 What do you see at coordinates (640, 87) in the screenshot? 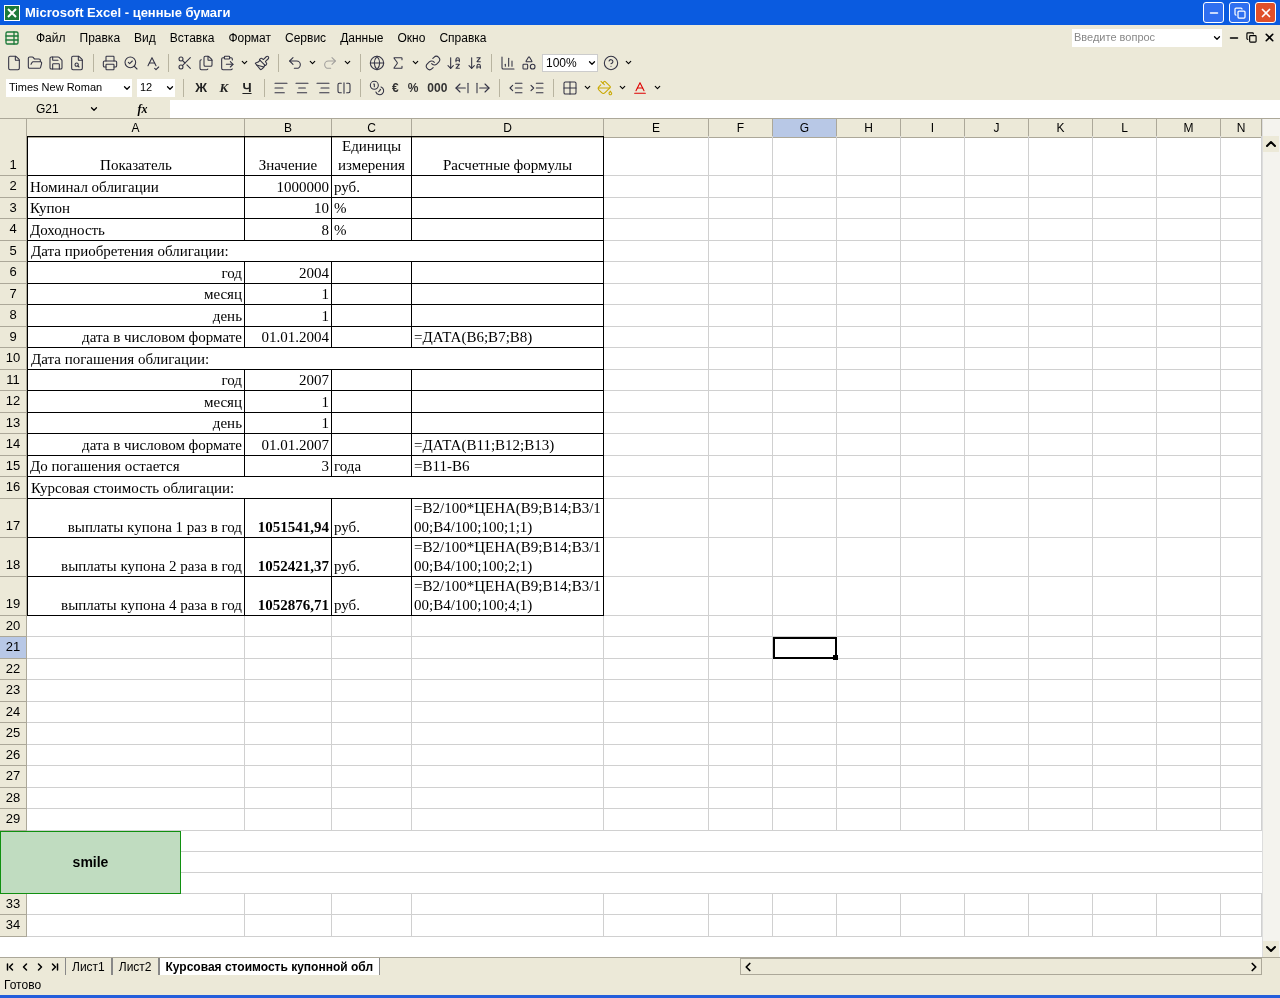
I see `font-color-icon` at bounding box center [640, 87].